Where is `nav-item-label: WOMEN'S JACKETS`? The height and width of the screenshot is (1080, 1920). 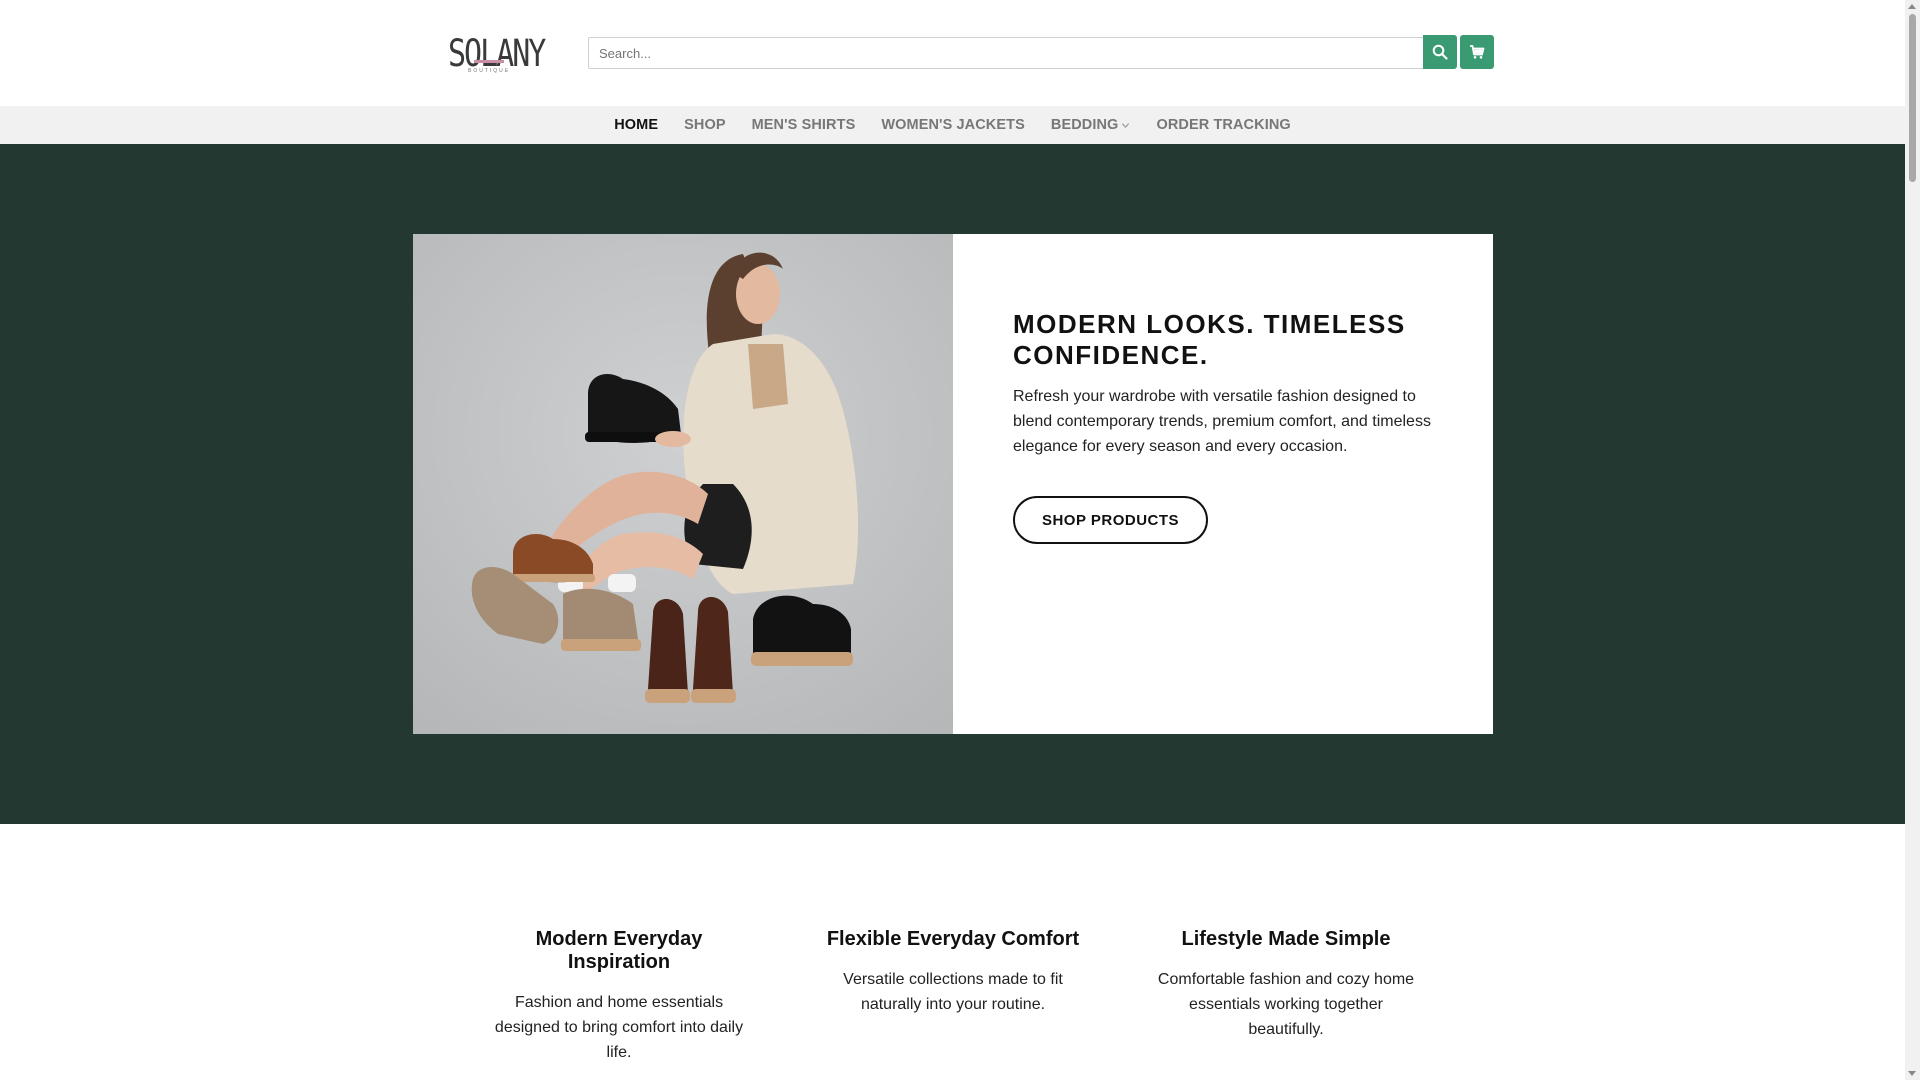
nav-item-label: WOMEN'S JACKETS is located at coordinates (953, 125).